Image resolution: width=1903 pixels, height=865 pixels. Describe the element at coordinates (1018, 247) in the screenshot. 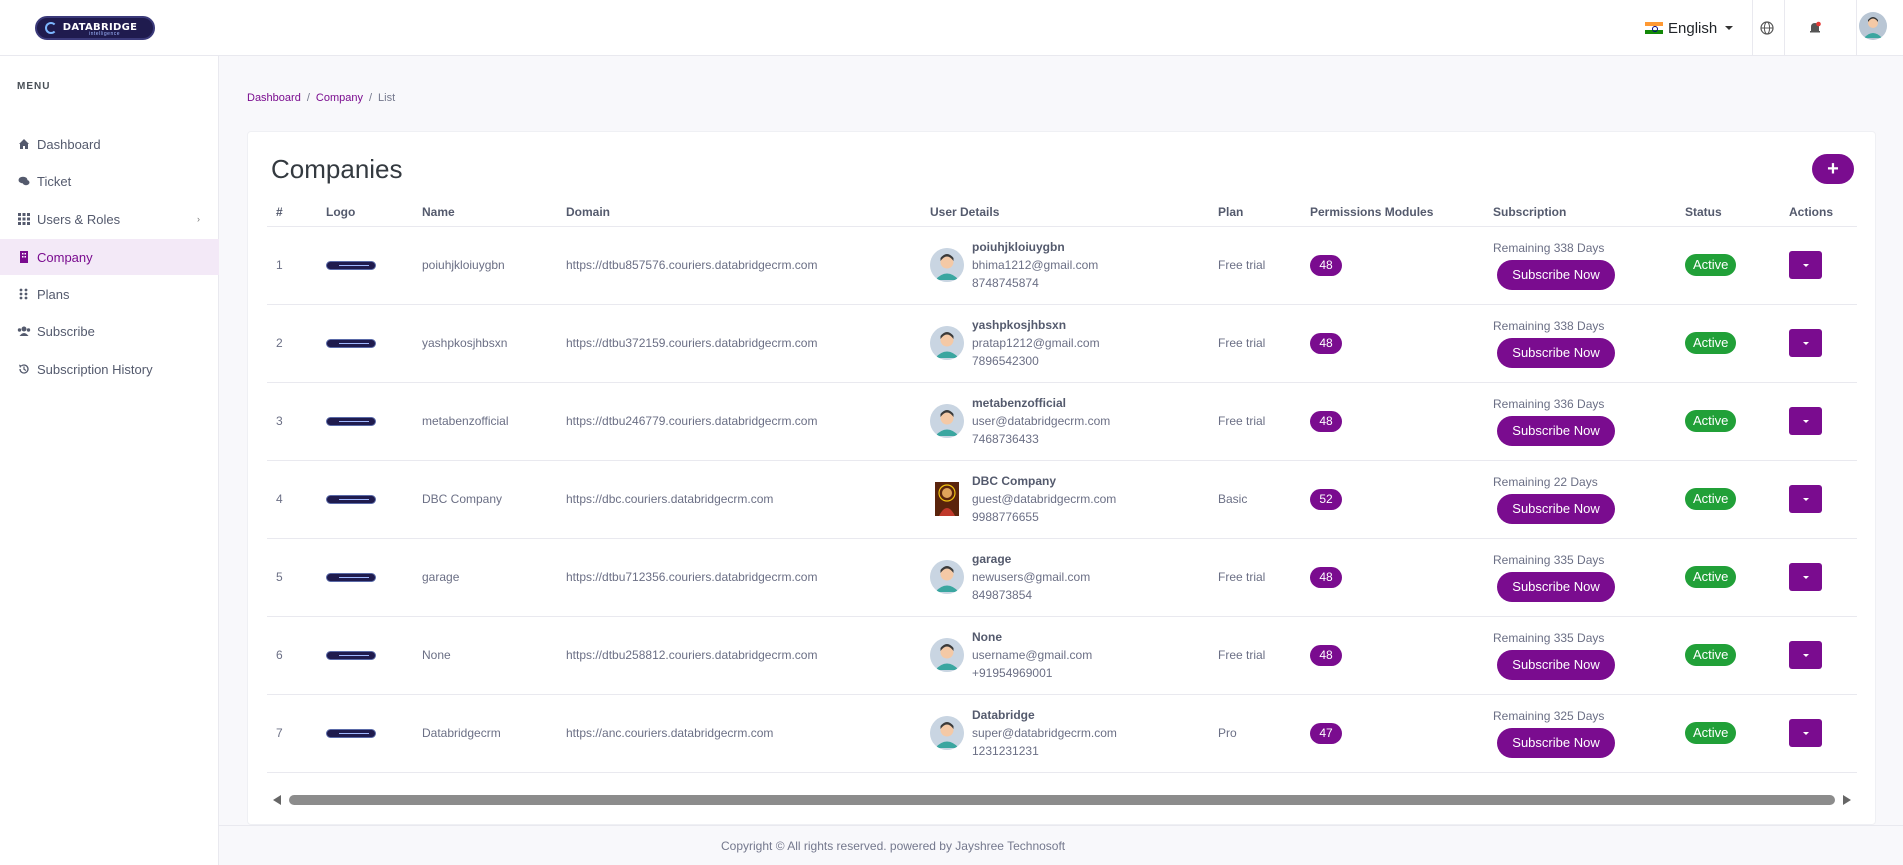

I see `user-name: poiuhjkloiuygbn` at that location.